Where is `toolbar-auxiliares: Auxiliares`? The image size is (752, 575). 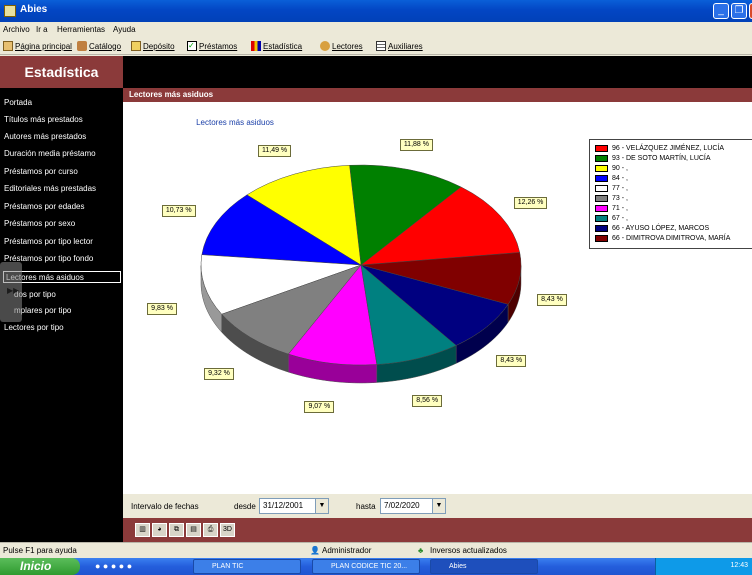
toolbar-auxiliares: Auxiliares is located at coordinates (399, 46).